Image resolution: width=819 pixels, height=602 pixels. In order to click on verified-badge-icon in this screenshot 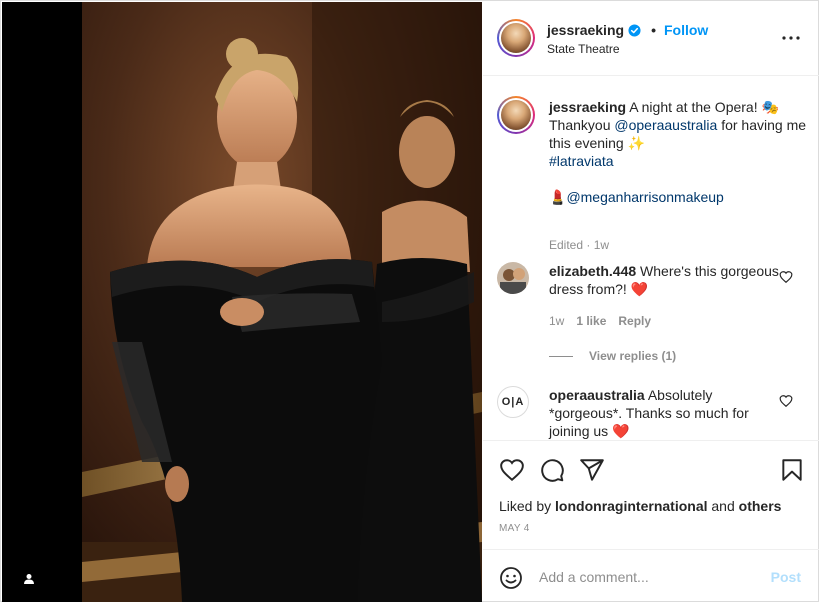, I will do `click(634, 30)`.